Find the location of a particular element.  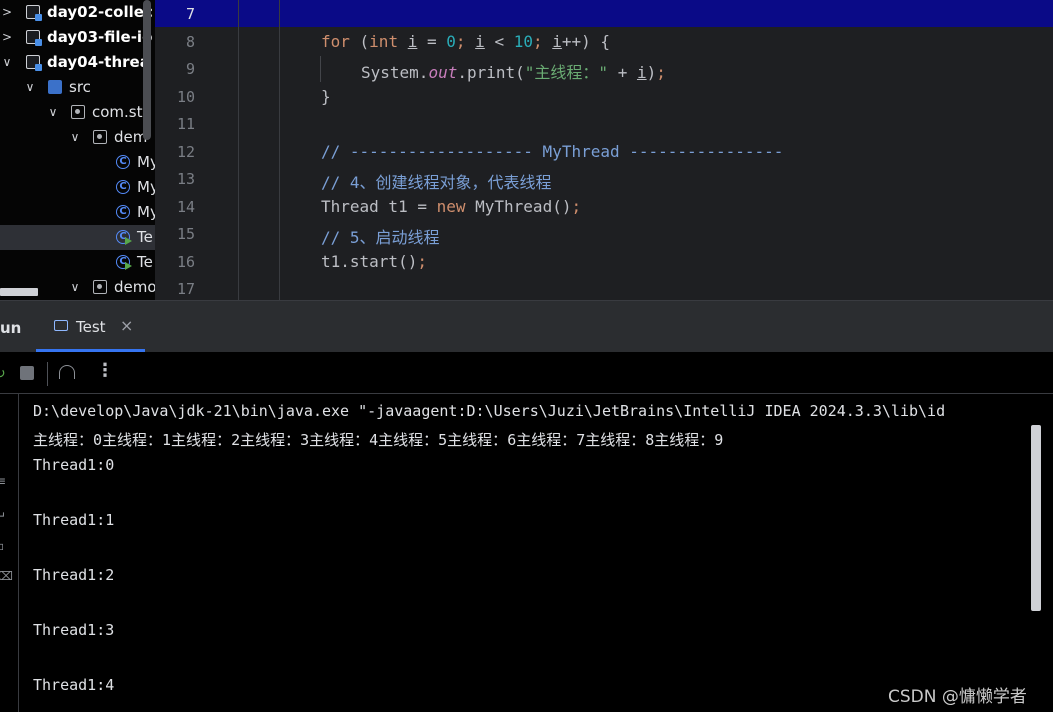

tree-item-test-selected: C Te is located at coordinates (77, 237).